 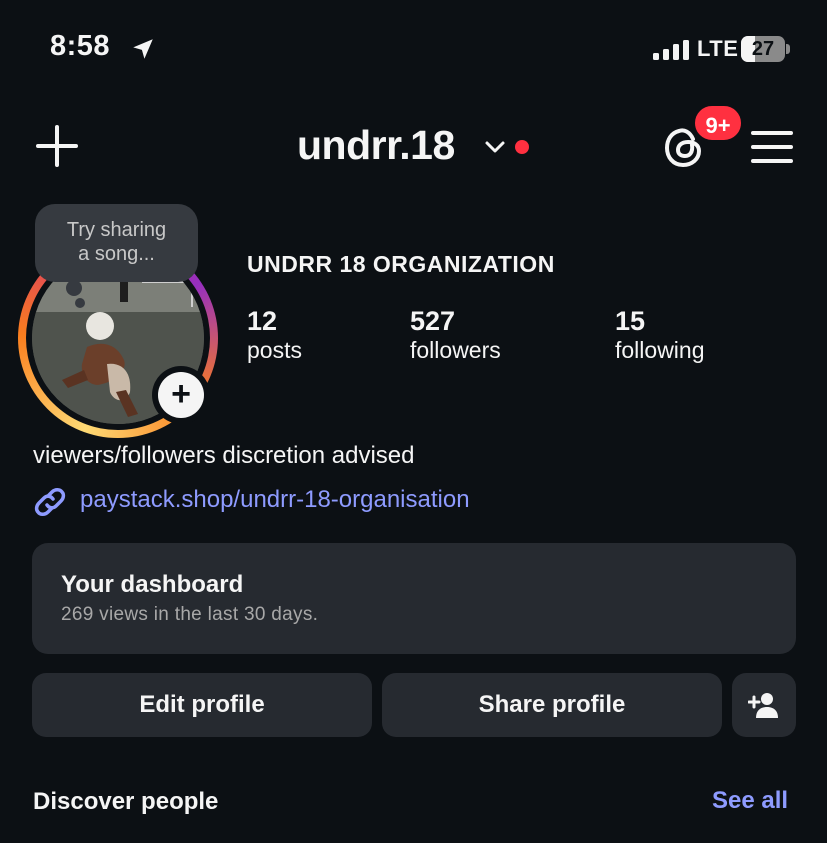 What do you see at coordinates (455, 350) in the screenshot?
I see `stat-followers-label: followers` at bounding box center [455, 350].